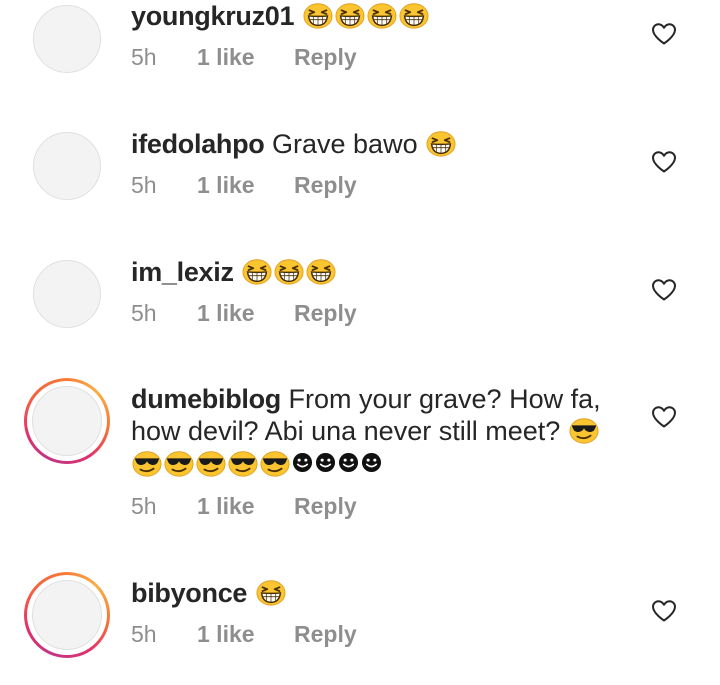 This screenshot has width=720, height=685. What do you see at coordinates (444, 399) in the screenshot?
I see `comment-body-line-1: From your grave? How fa,` at bounding box center [444, 399].